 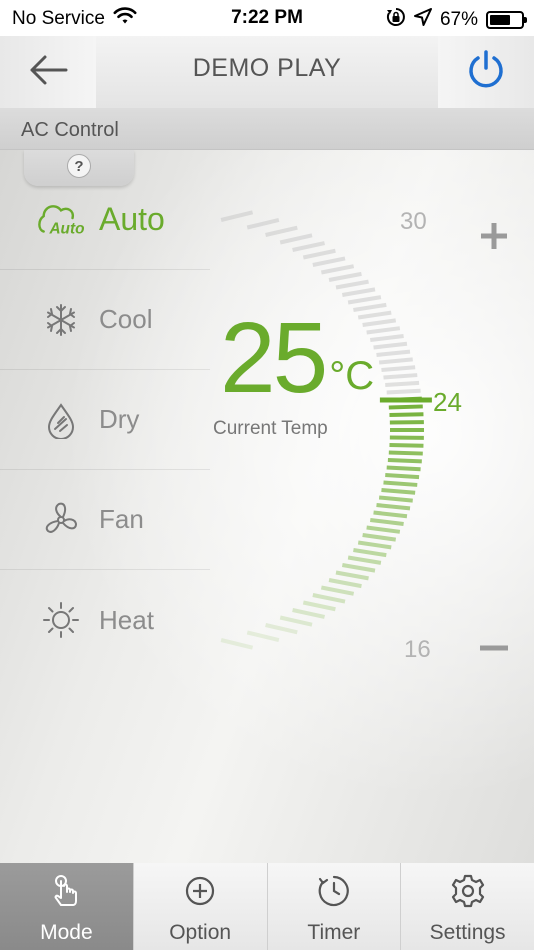 I want to click on bottom-tab-bar: Mode Option Timer Settings, so click(x=267, y=906).